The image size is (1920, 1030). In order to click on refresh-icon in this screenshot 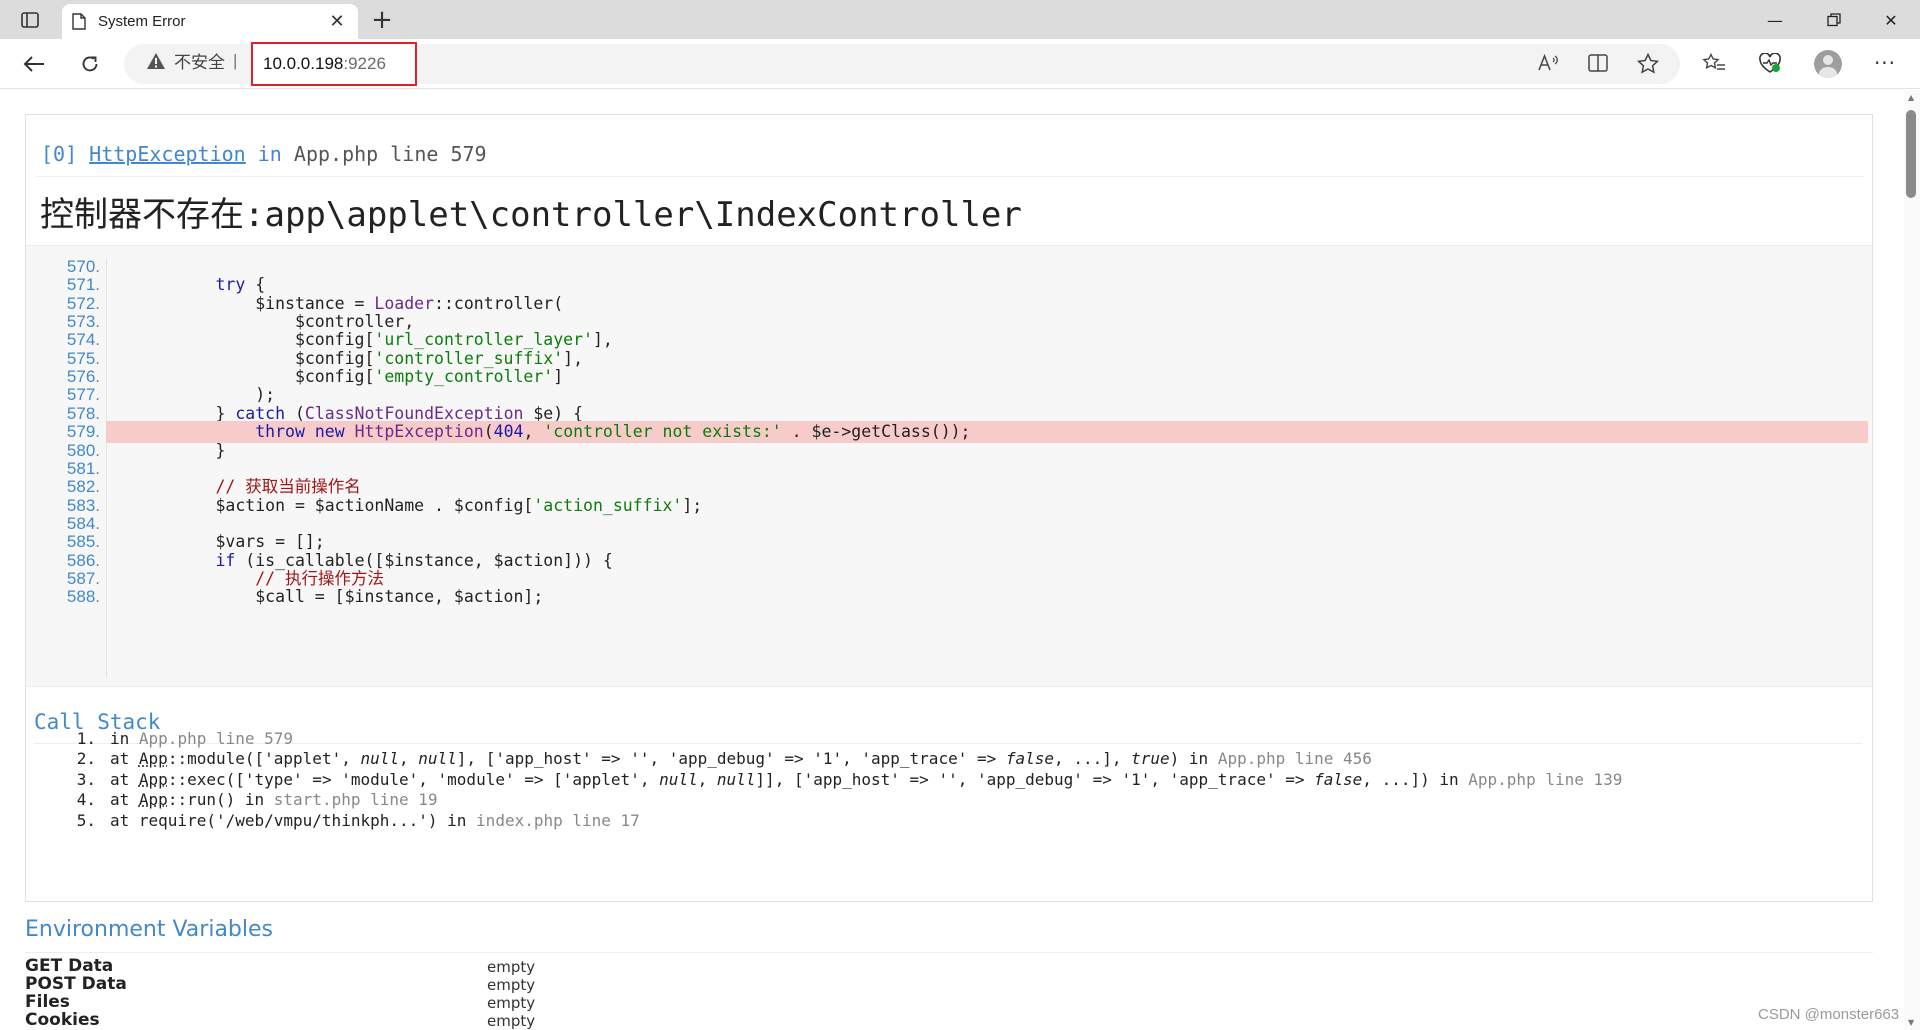, I will do `click(90, 64)`.